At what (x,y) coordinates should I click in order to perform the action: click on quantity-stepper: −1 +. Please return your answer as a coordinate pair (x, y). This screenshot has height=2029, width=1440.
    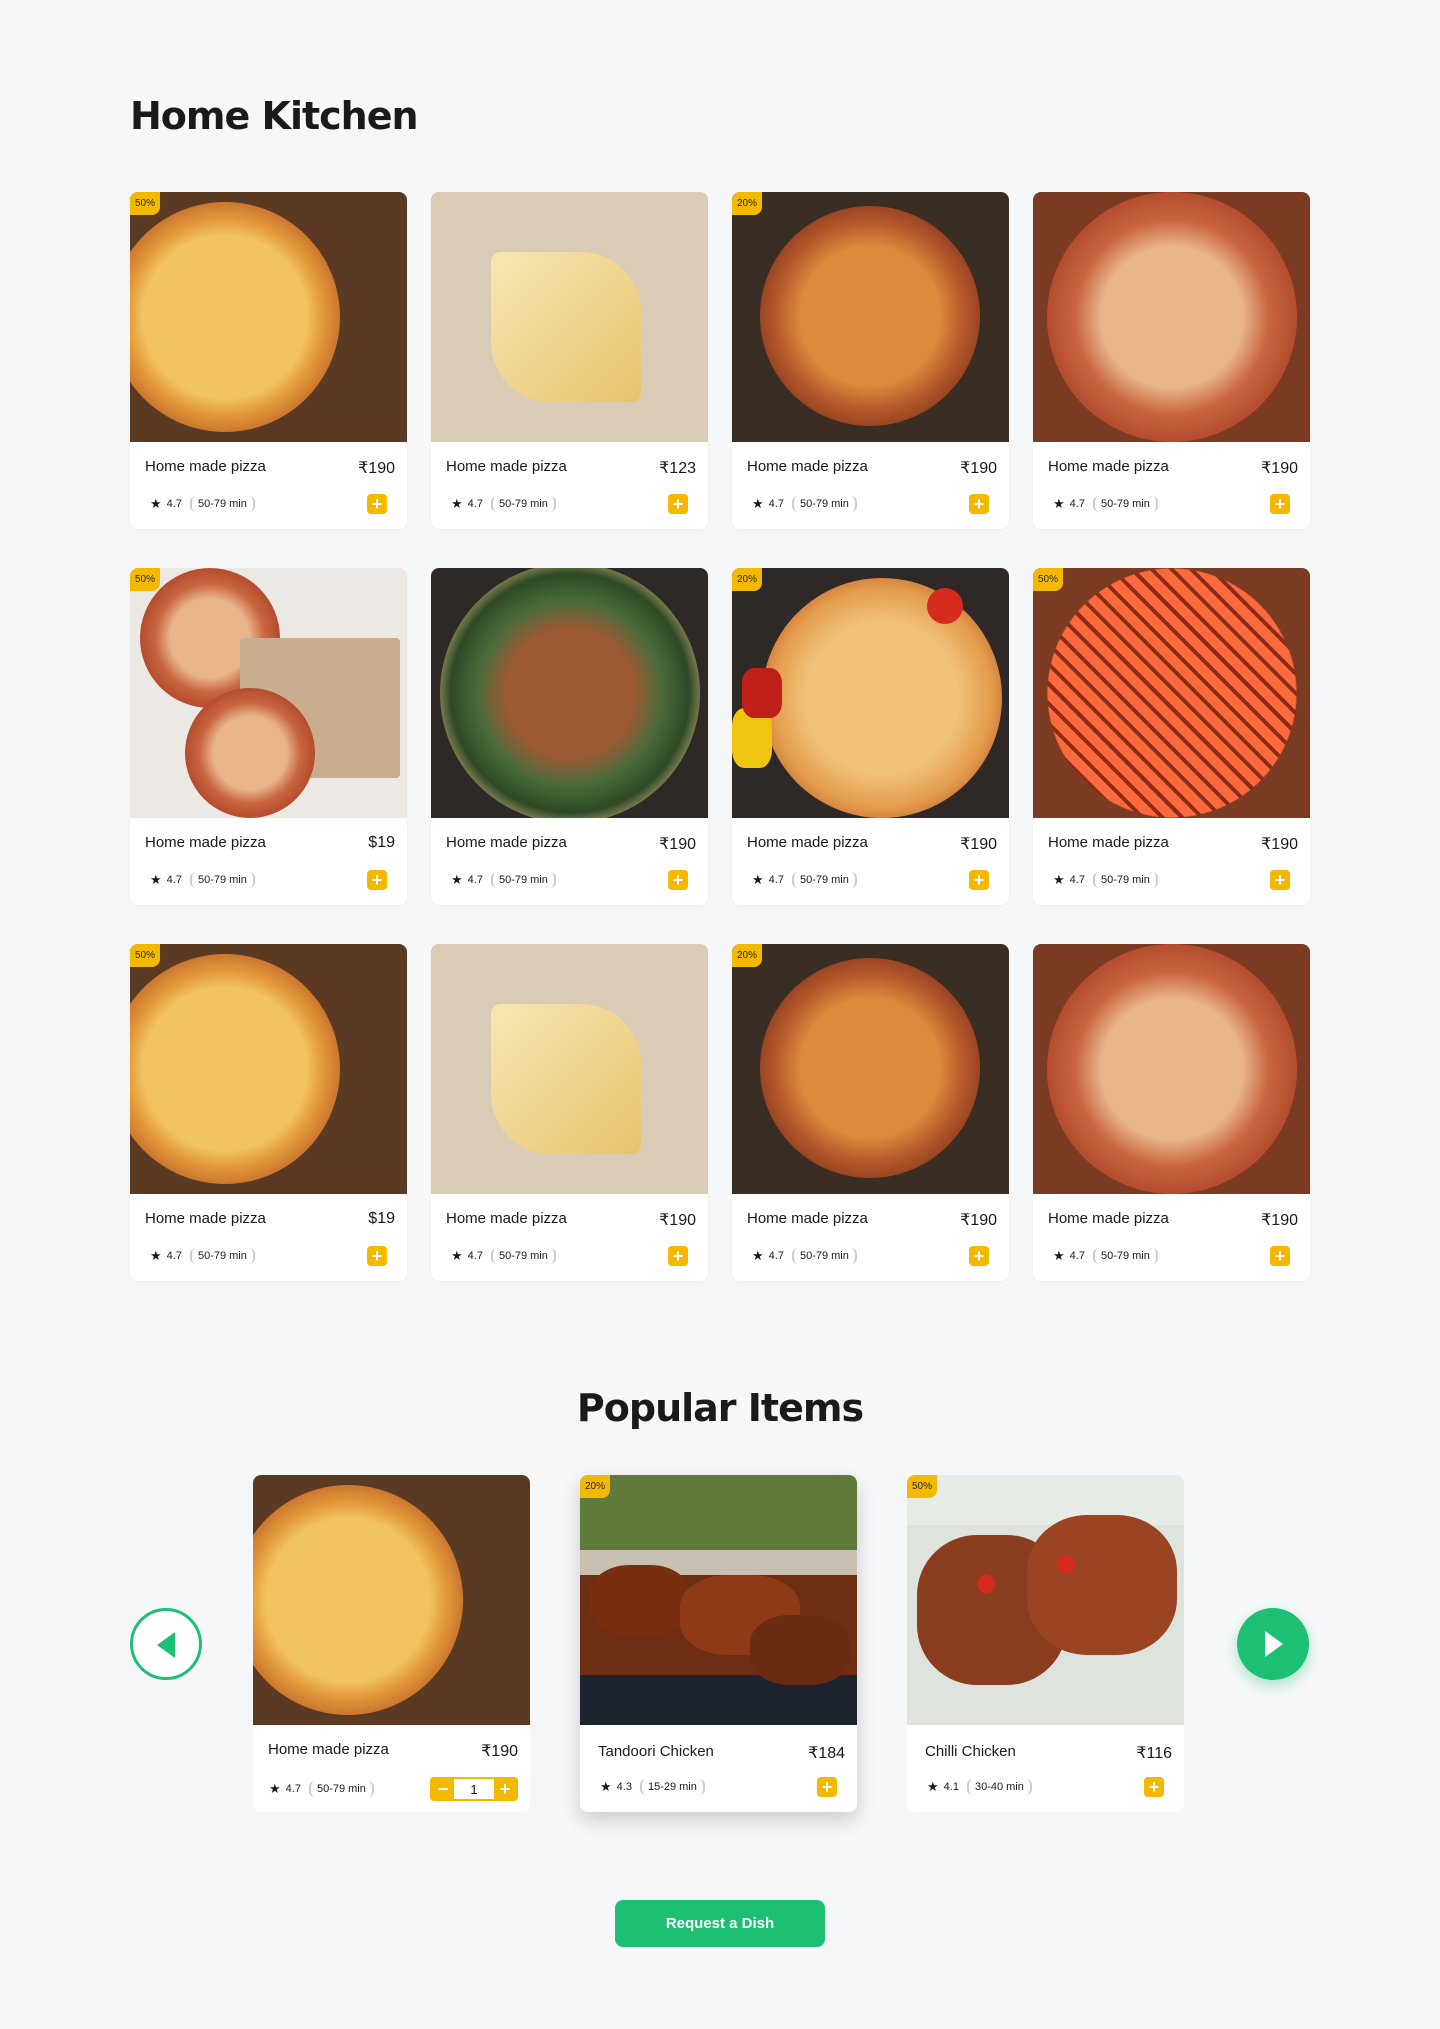
    Looking at the image, I should click on (474, 1789).